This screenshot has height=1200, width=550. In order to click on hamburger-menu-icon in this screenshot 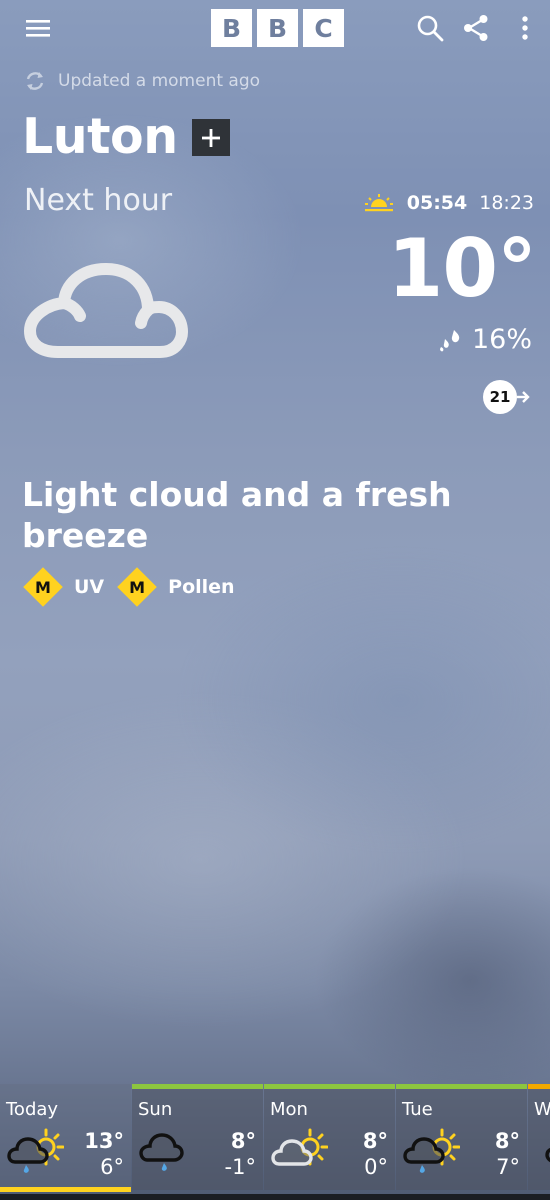, I will do `click(38, 28)`.